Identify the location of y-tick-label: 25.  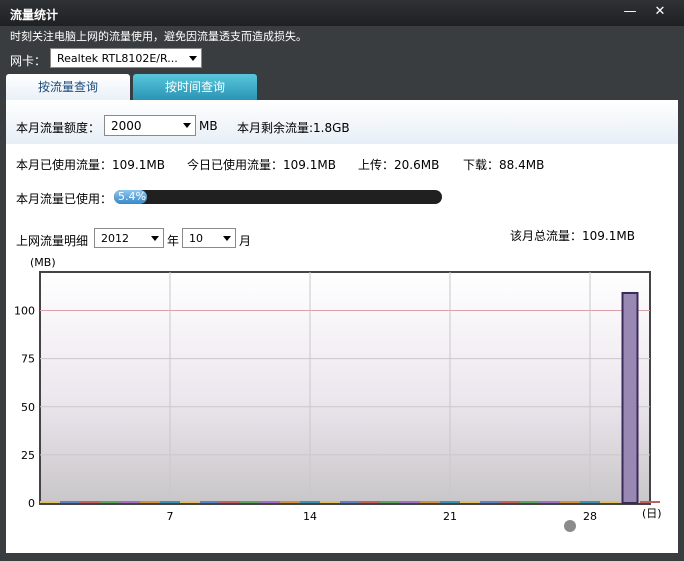
(28, 455).